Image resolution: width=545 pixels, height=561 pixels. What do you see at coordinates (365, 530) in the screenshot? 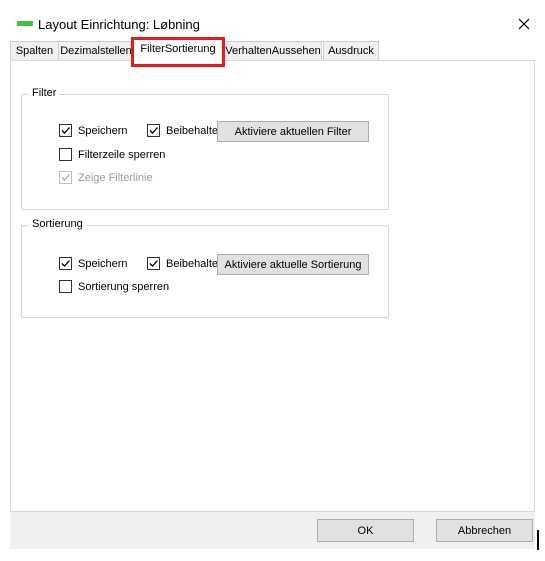
I see `ok-button: OK` at bounding box center [365, 530].